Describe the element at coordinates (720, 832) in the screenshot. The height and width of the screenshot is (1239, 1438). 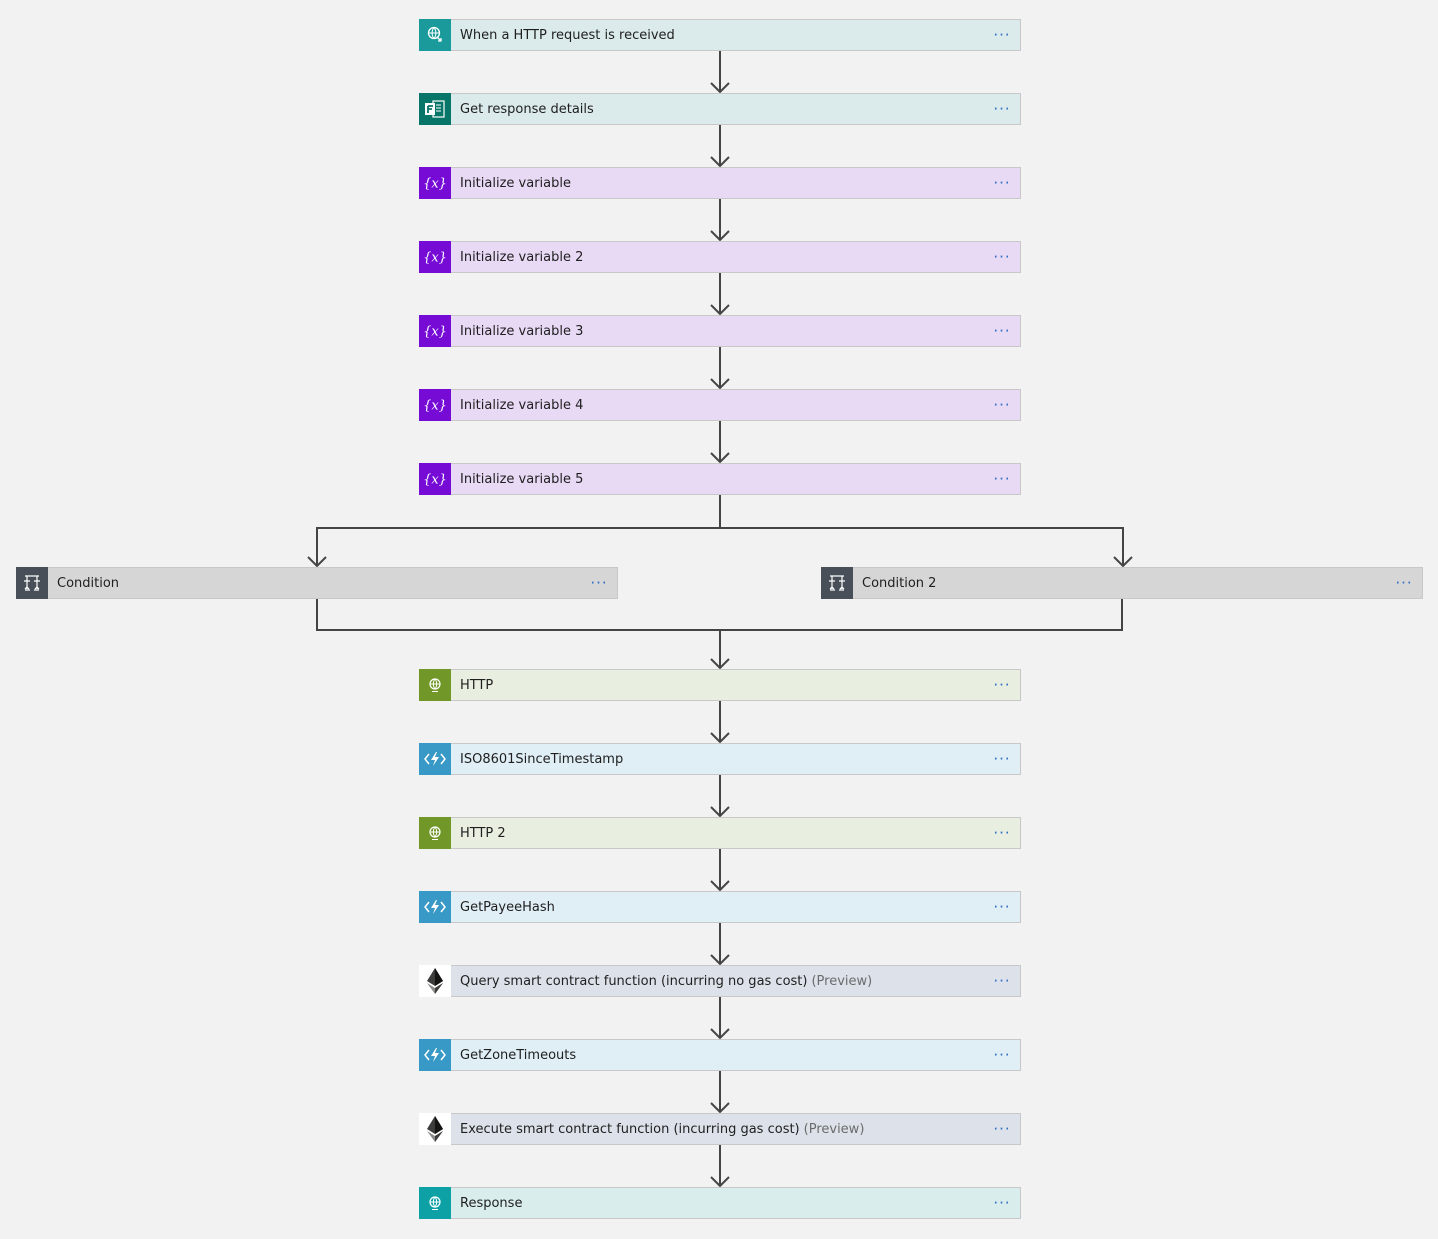
I see `step-http-2: HTTP 2 ···` at that location.